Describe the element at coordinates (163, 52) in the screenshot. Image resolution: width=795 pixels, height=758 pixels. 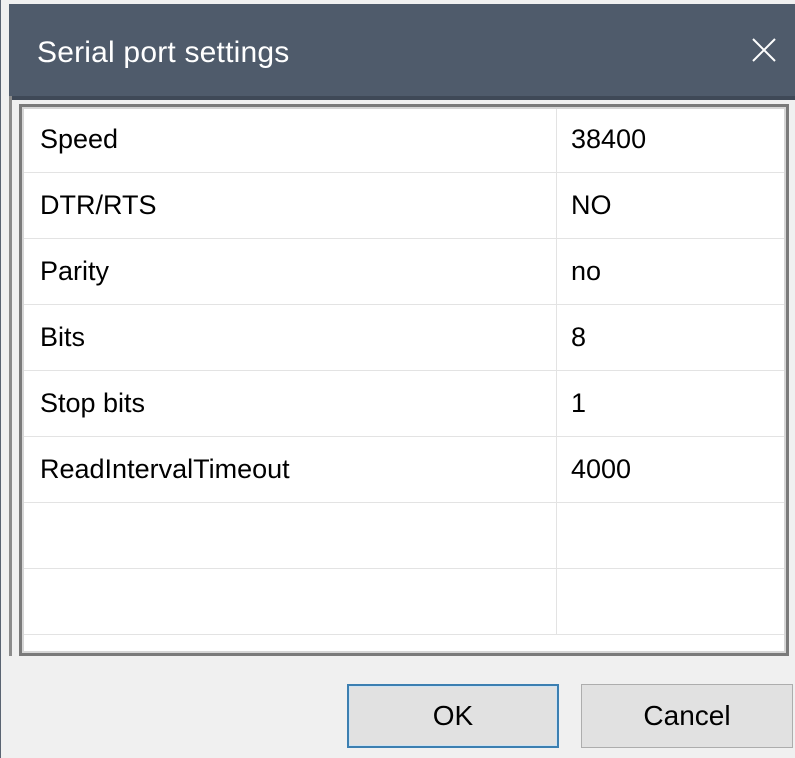
I see `window-title: Serial port settings` at that location.